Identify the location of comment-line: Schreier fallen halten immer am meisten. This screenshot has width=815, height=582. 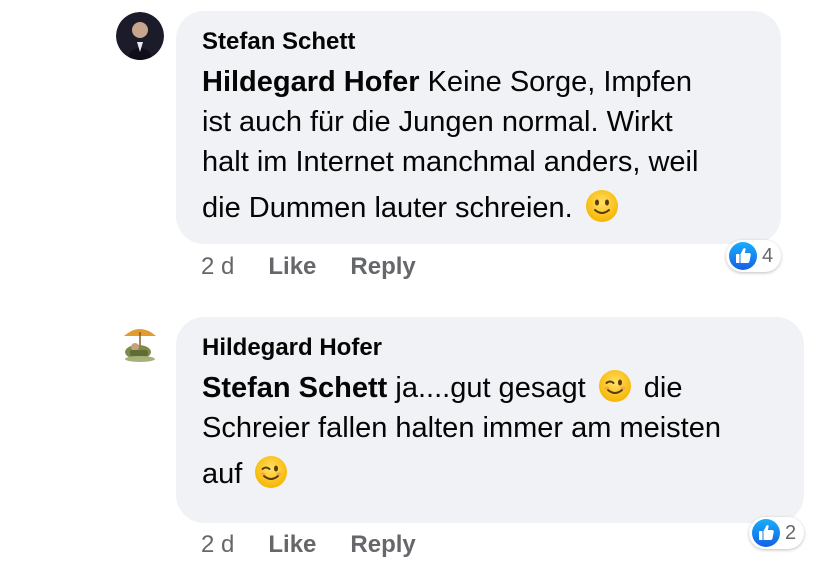
(461, 428).